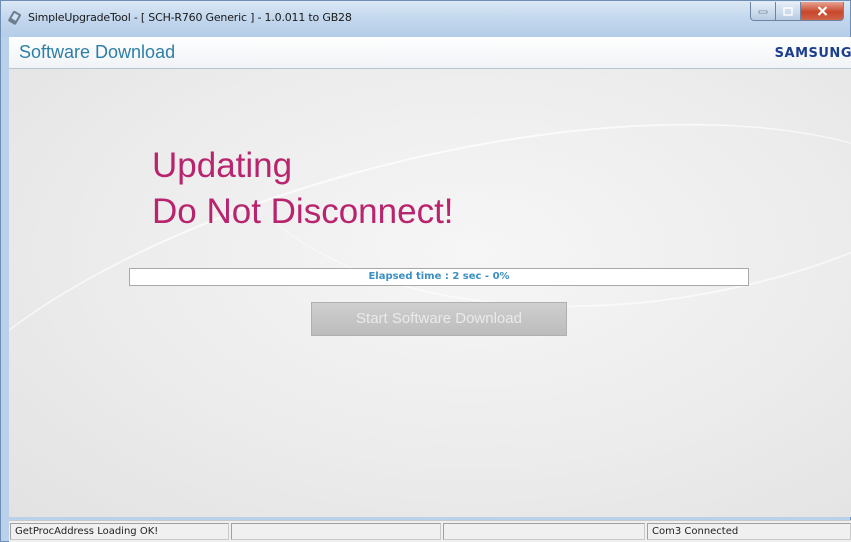 The image size is (851, 542). I want to click on header-bar: Software Download SAMSUNG, so click(430, 53).